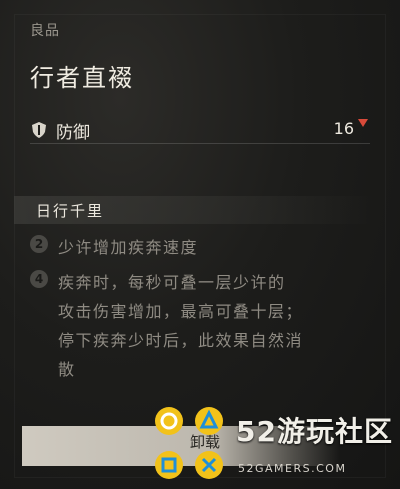 Image resolution: width=400 pixels, height=489 pixels. Describe the element at coordinates (200, 130) in the screenshot. I see `stat-row-defense: 防御 16` at that location.